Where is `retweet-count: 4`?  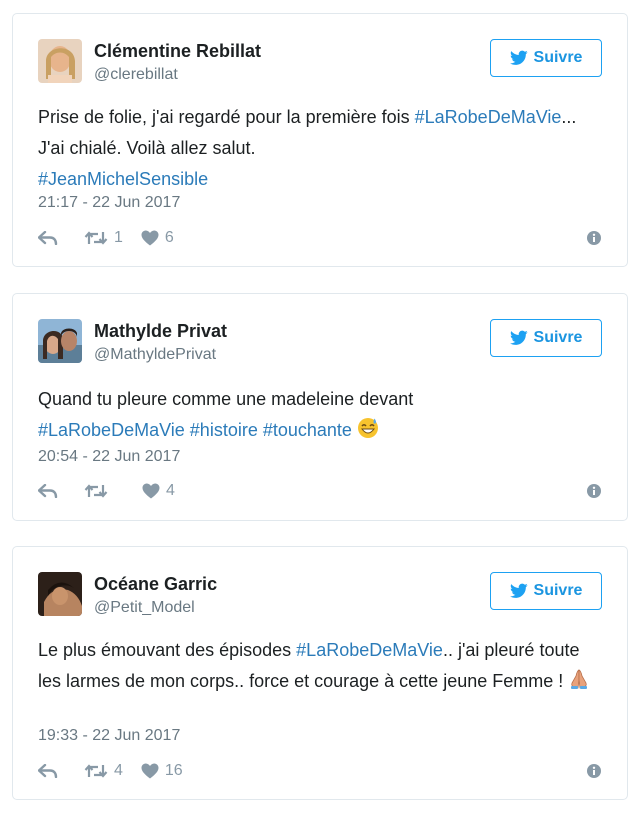 retweet-count: 4 is located at coordinates (118, 770).